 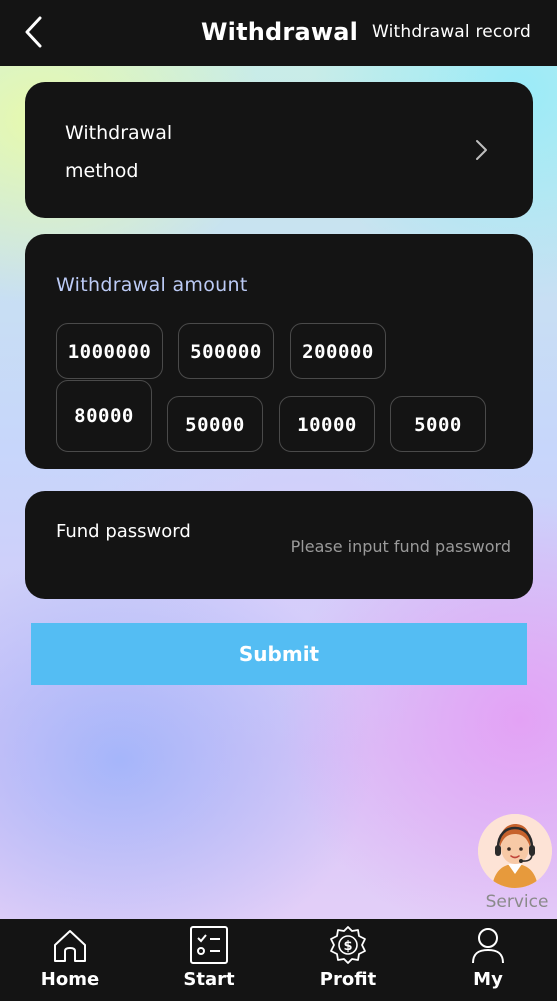 I want to click on dollar-badge-icon: $, so click(x=348, y=945).